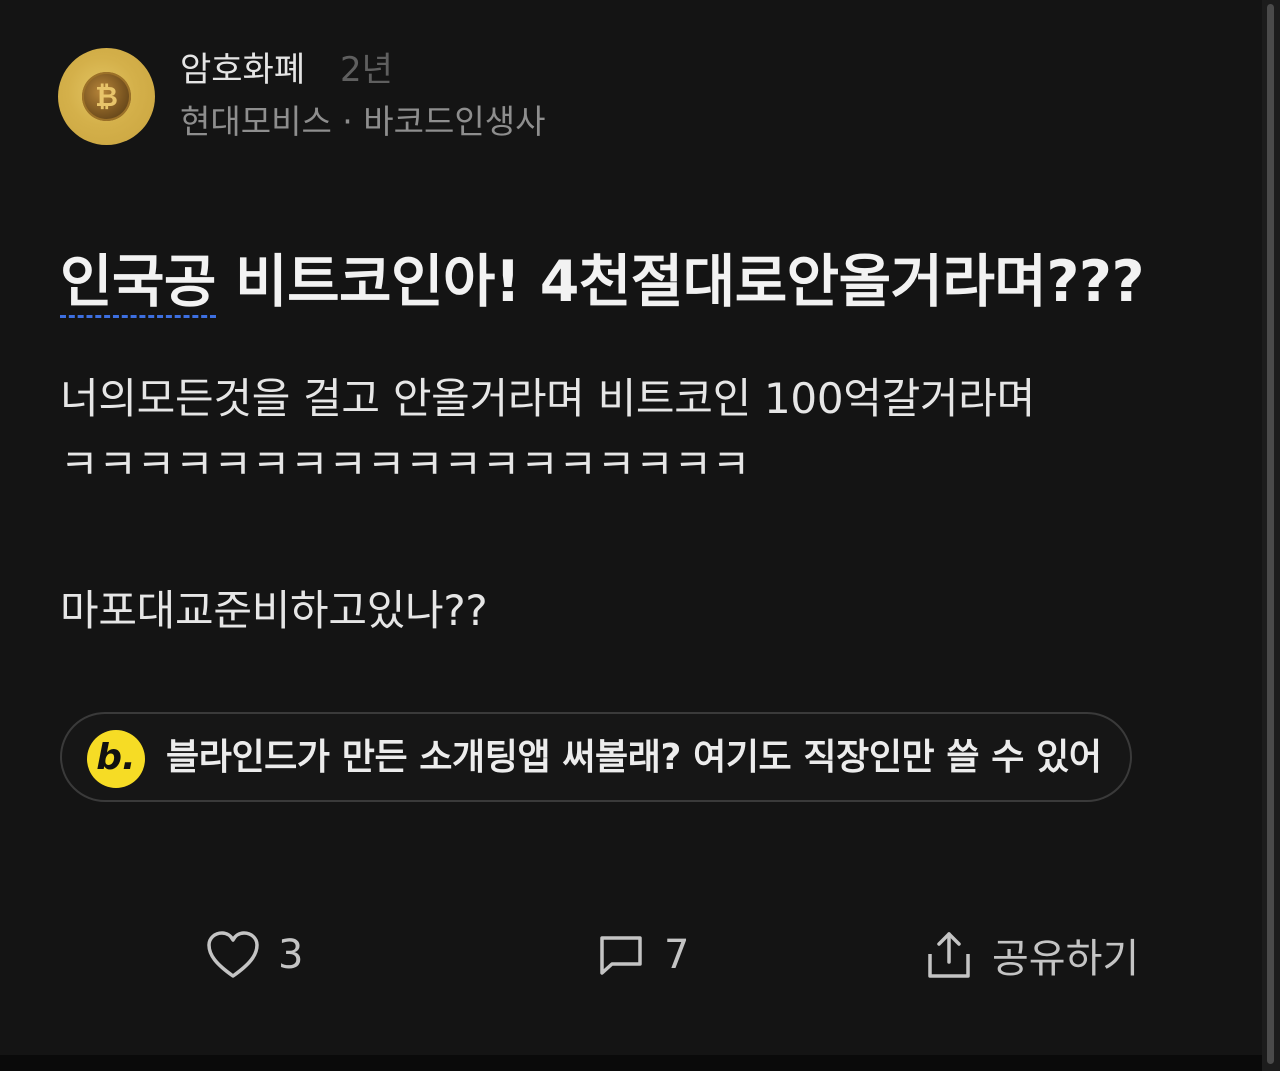 The width and height of the screenshot is (1280, 1071). What do you see at coordinates (291, 955) in the screenshot?
I see `like-count: 3` at bounding box center [291, 955].